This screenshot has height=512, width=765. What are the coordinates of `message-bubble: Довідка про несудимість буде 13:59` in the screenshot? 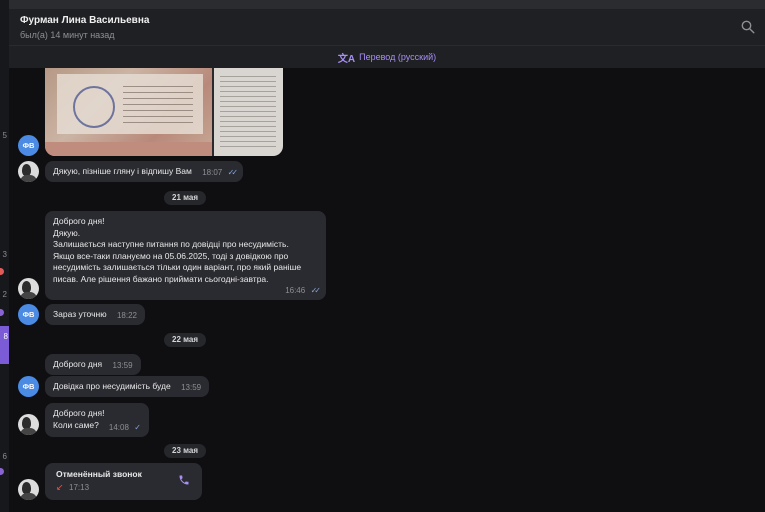 It's located at (127, 386).